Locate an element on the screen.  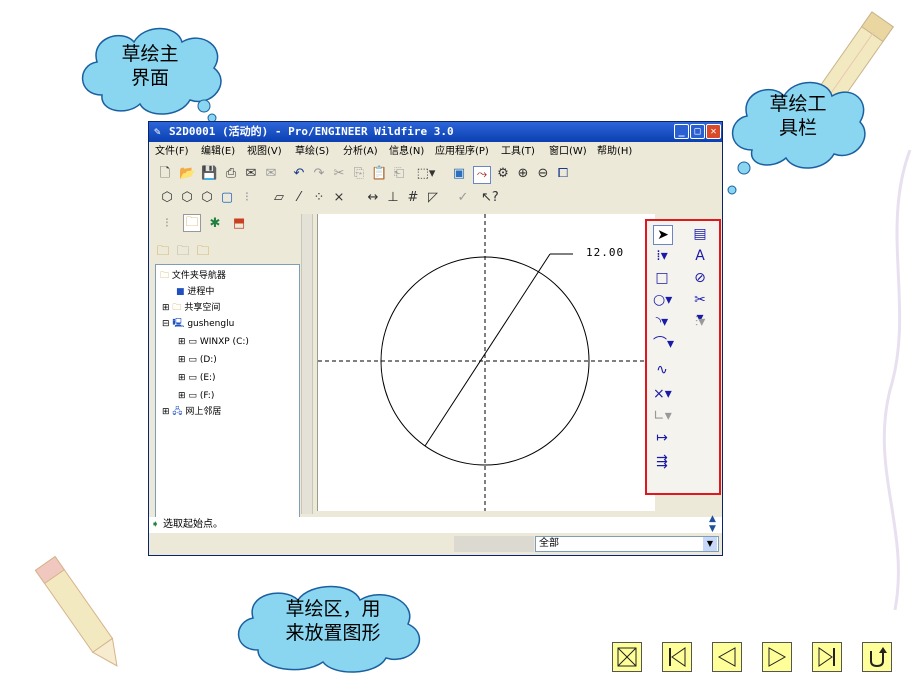
dimension-display-icon: ↔ is located at coordinates (373, 198).